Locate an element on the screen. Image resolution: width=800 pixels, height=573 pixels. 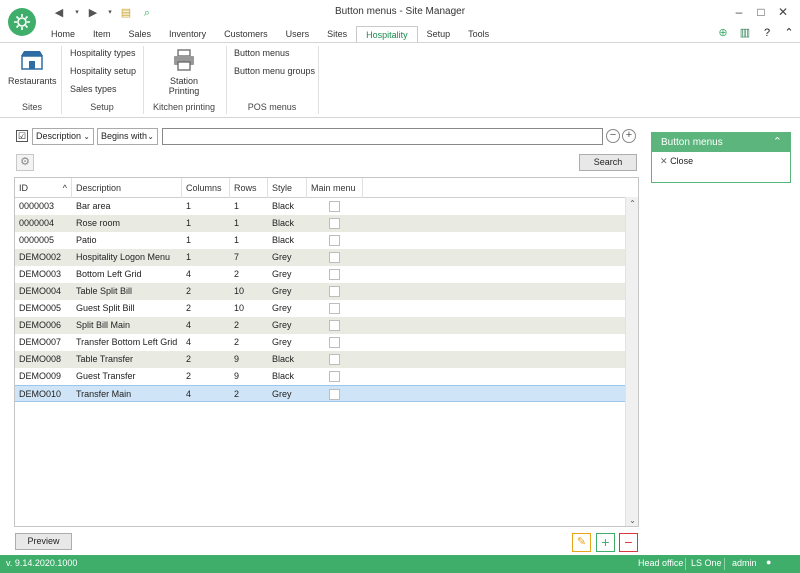
ribbon-group-sites-label: Sites is located at coordinates (31, 107).